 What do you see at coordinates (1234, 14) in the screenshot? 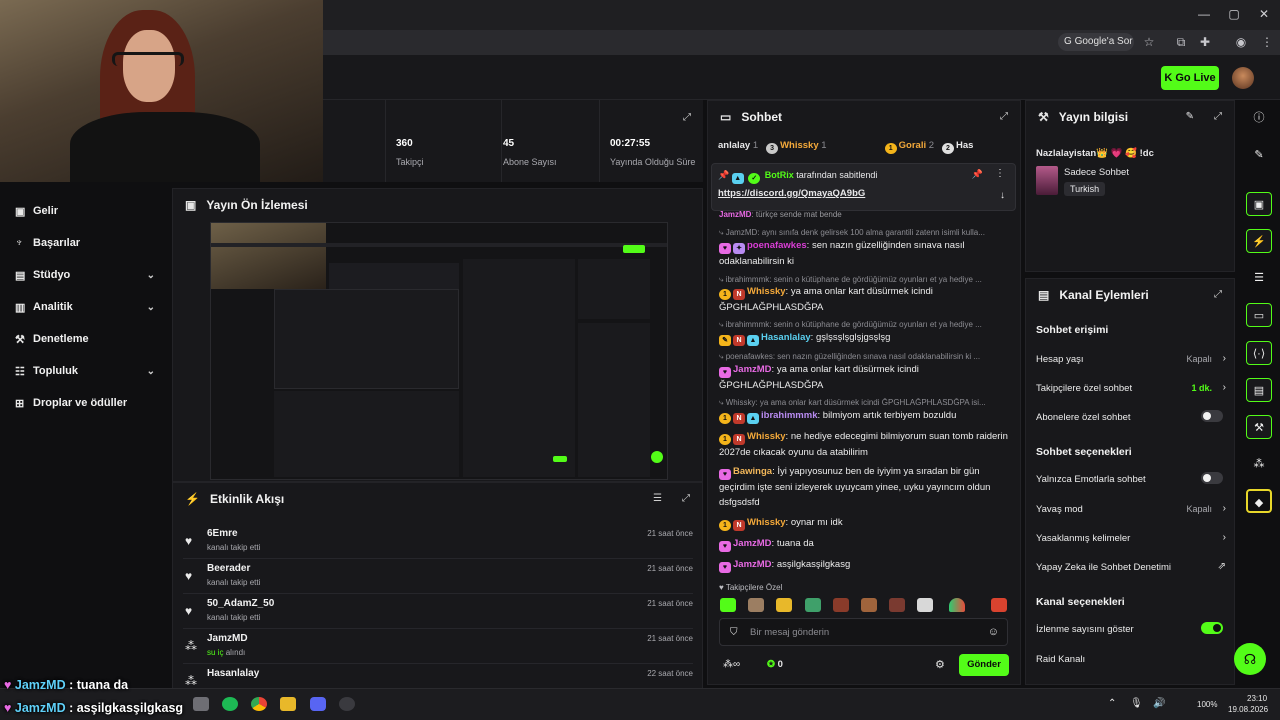
I see `restore-button: ▢` at bounding box center [1234, 14].